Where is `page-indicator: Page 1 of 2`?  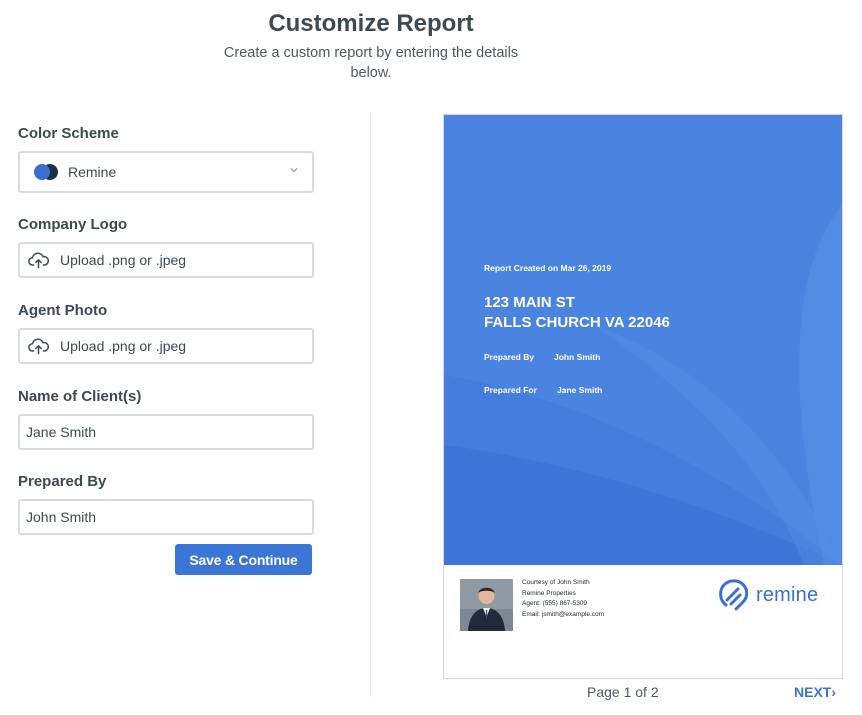
page-indicator: Page 1 of 2 is located at coordinates (623, 692).